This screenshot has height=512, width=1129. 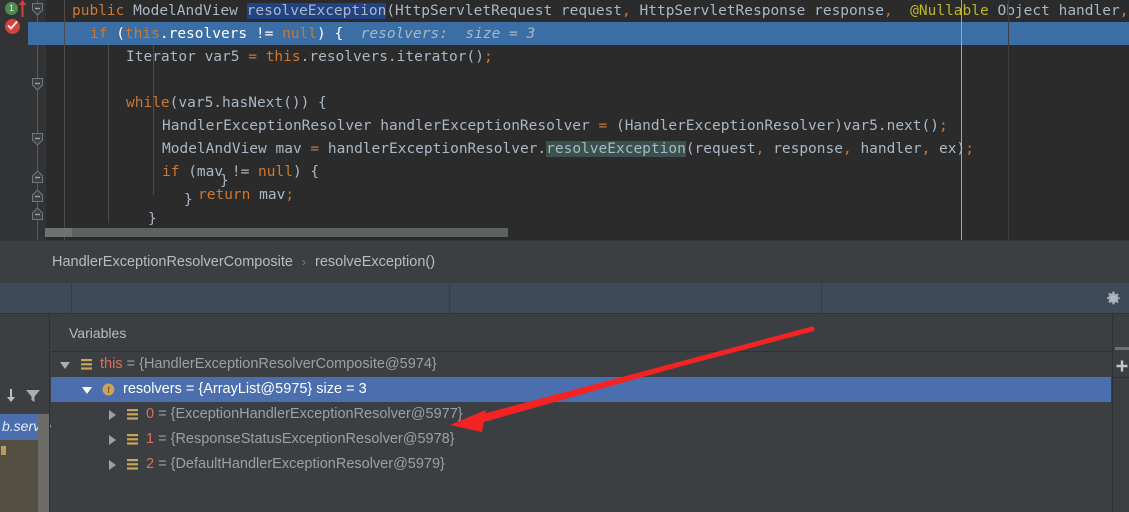 What do you see at coordinates (312, 439) in the screenshot?
I see `variable-value: {ResponseStatusExceptionResolver@5978}` at bounding box center [312, 439].